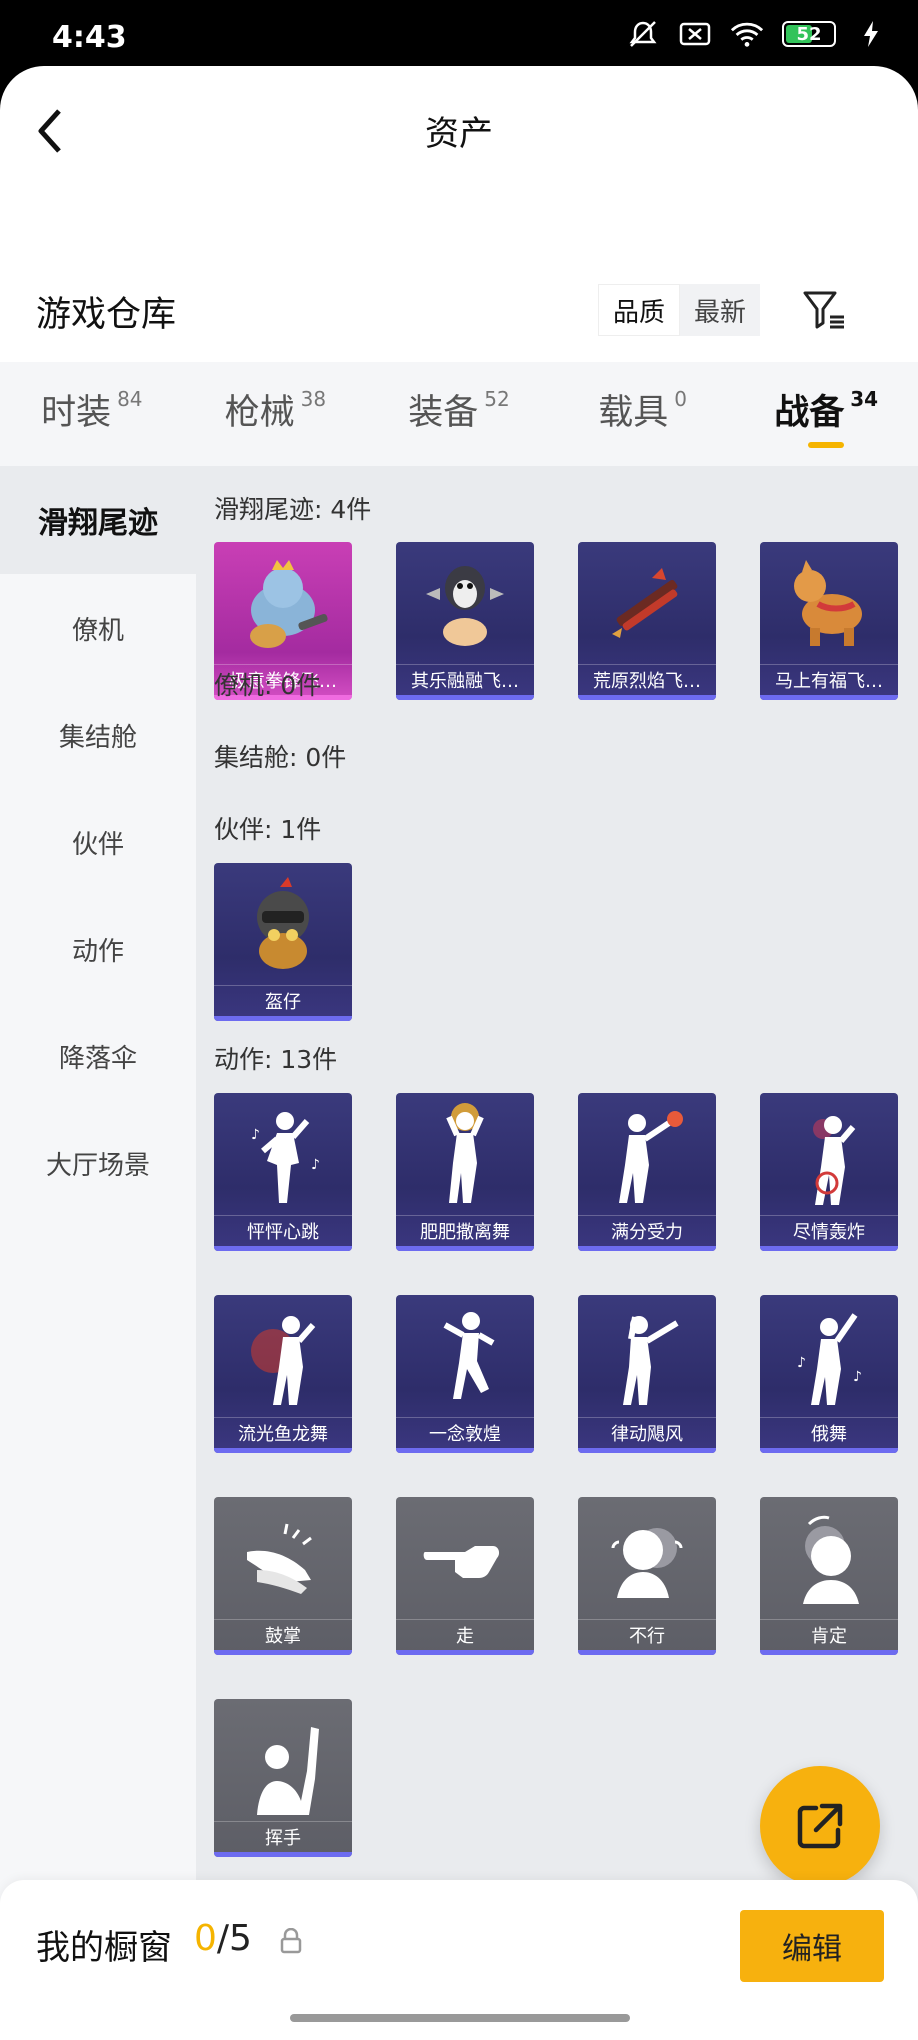 This screenshot has width=918, height=2040. I want to click on mute-icon, so click(643, 34).